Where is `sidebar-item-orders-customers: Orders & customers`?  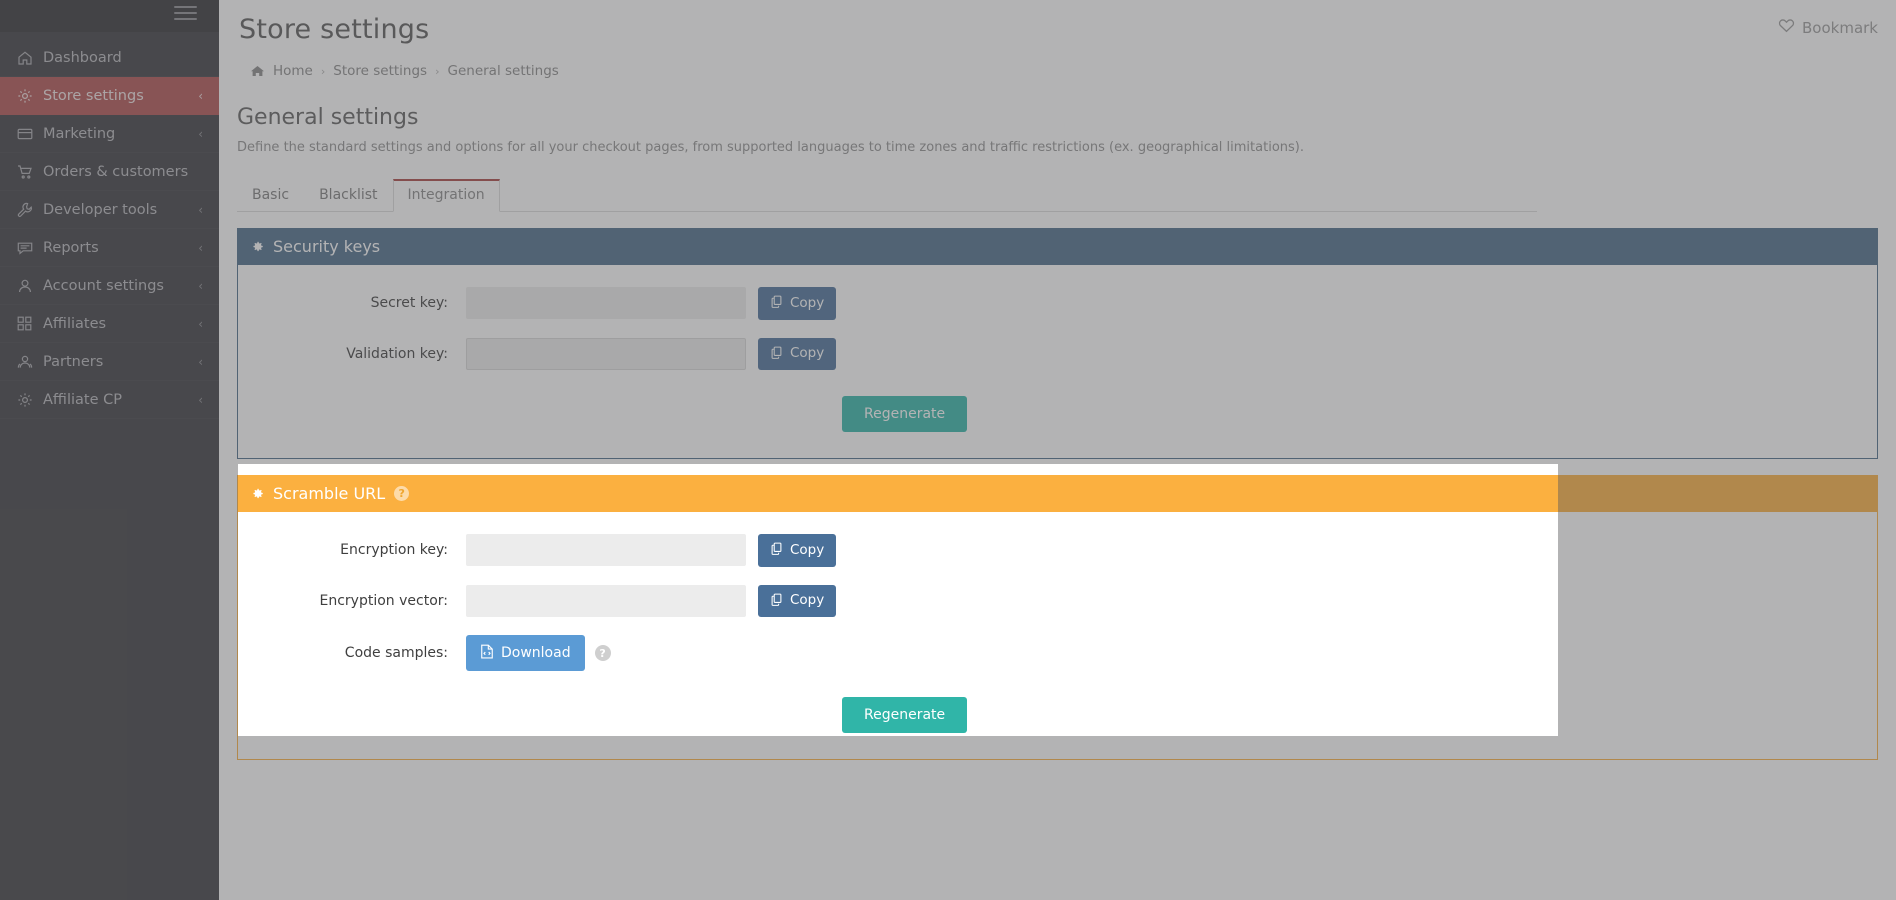
sidebar-item-orders-customers: Orders & customers is located at coordinates (109, 172).